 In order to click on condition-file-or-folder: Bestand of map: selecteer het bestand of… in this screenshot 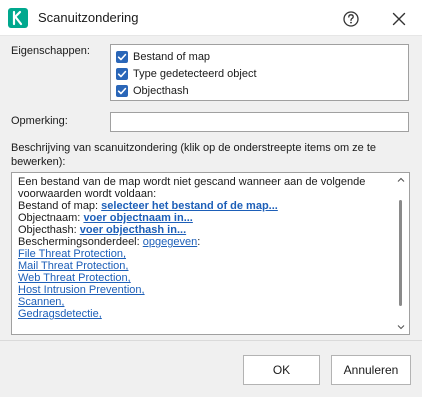, I will do `click(205, 206)`.